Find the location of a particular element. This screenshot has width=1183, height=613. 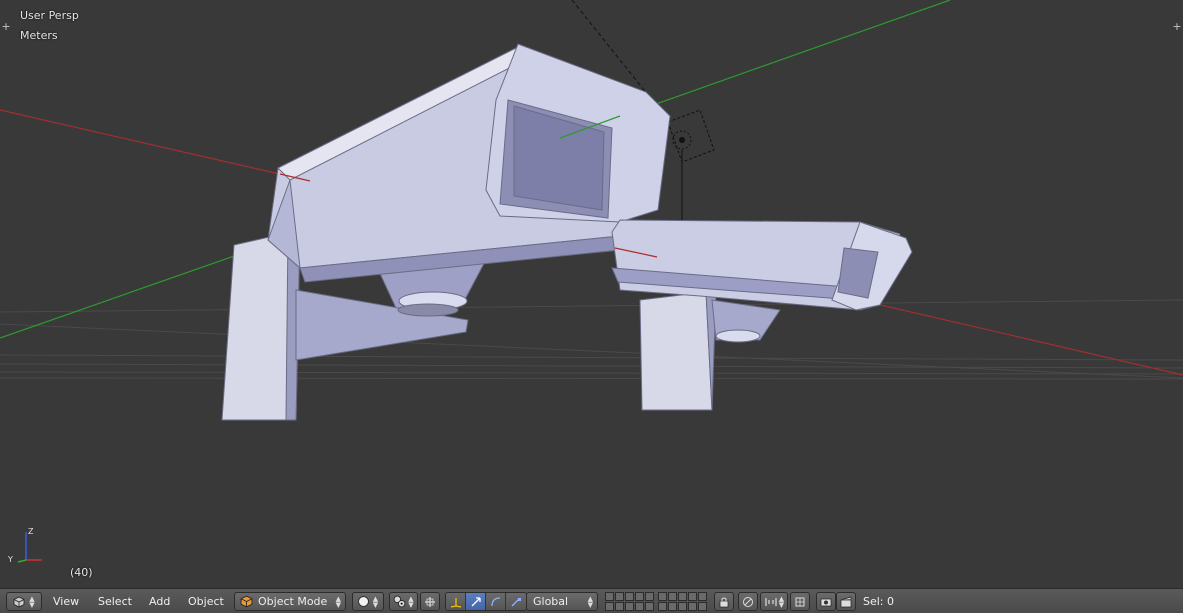

y-axis-line is located at coordinates (130, 292).